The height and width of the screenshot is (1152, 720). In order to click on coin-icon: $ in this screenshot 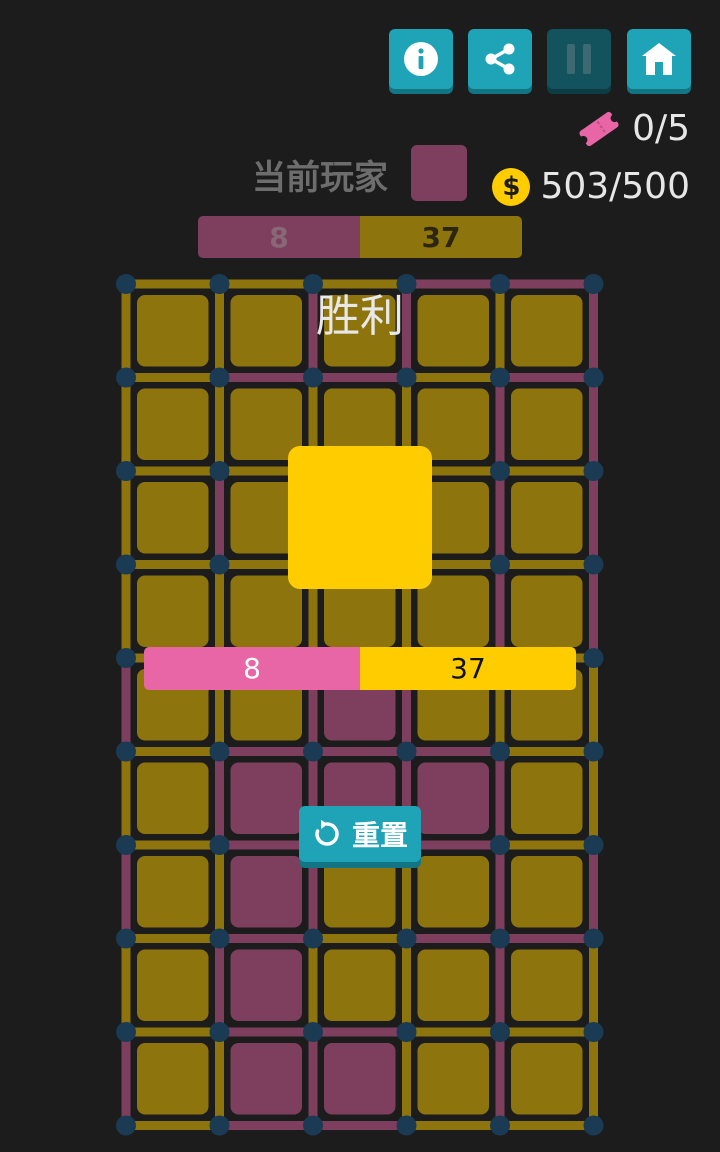, I will do `click(511, 186)`.